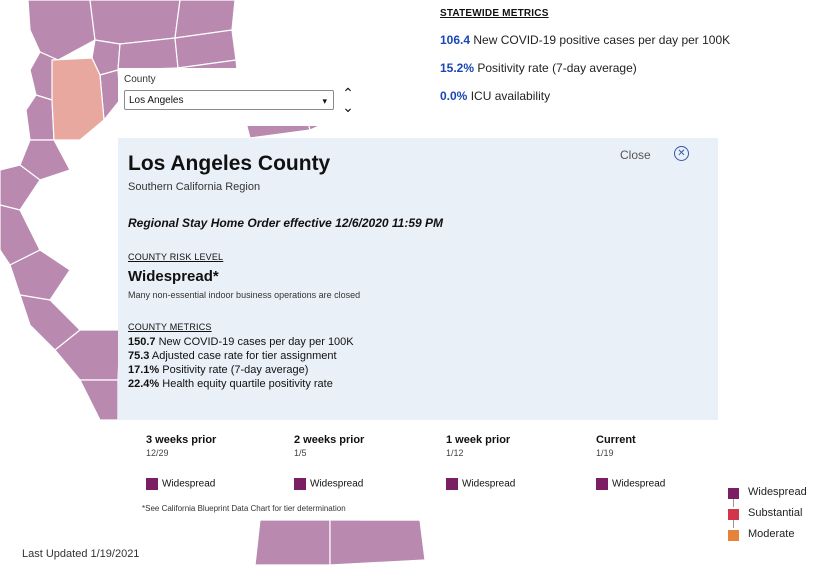 The image size is (819, 571). What do you see at coordinates (324, 101) in the screenshot?
I see `caret-down-icon: ▾` at bounding box center [324, 101].